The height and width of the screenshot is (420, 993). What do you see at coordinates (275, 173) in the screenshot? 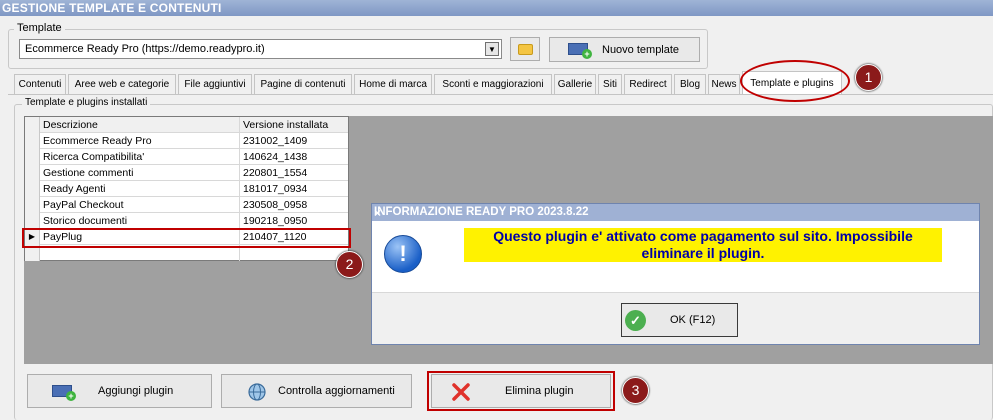
I see `cell-version: 220801_1554` at bounding box center [275, 173].